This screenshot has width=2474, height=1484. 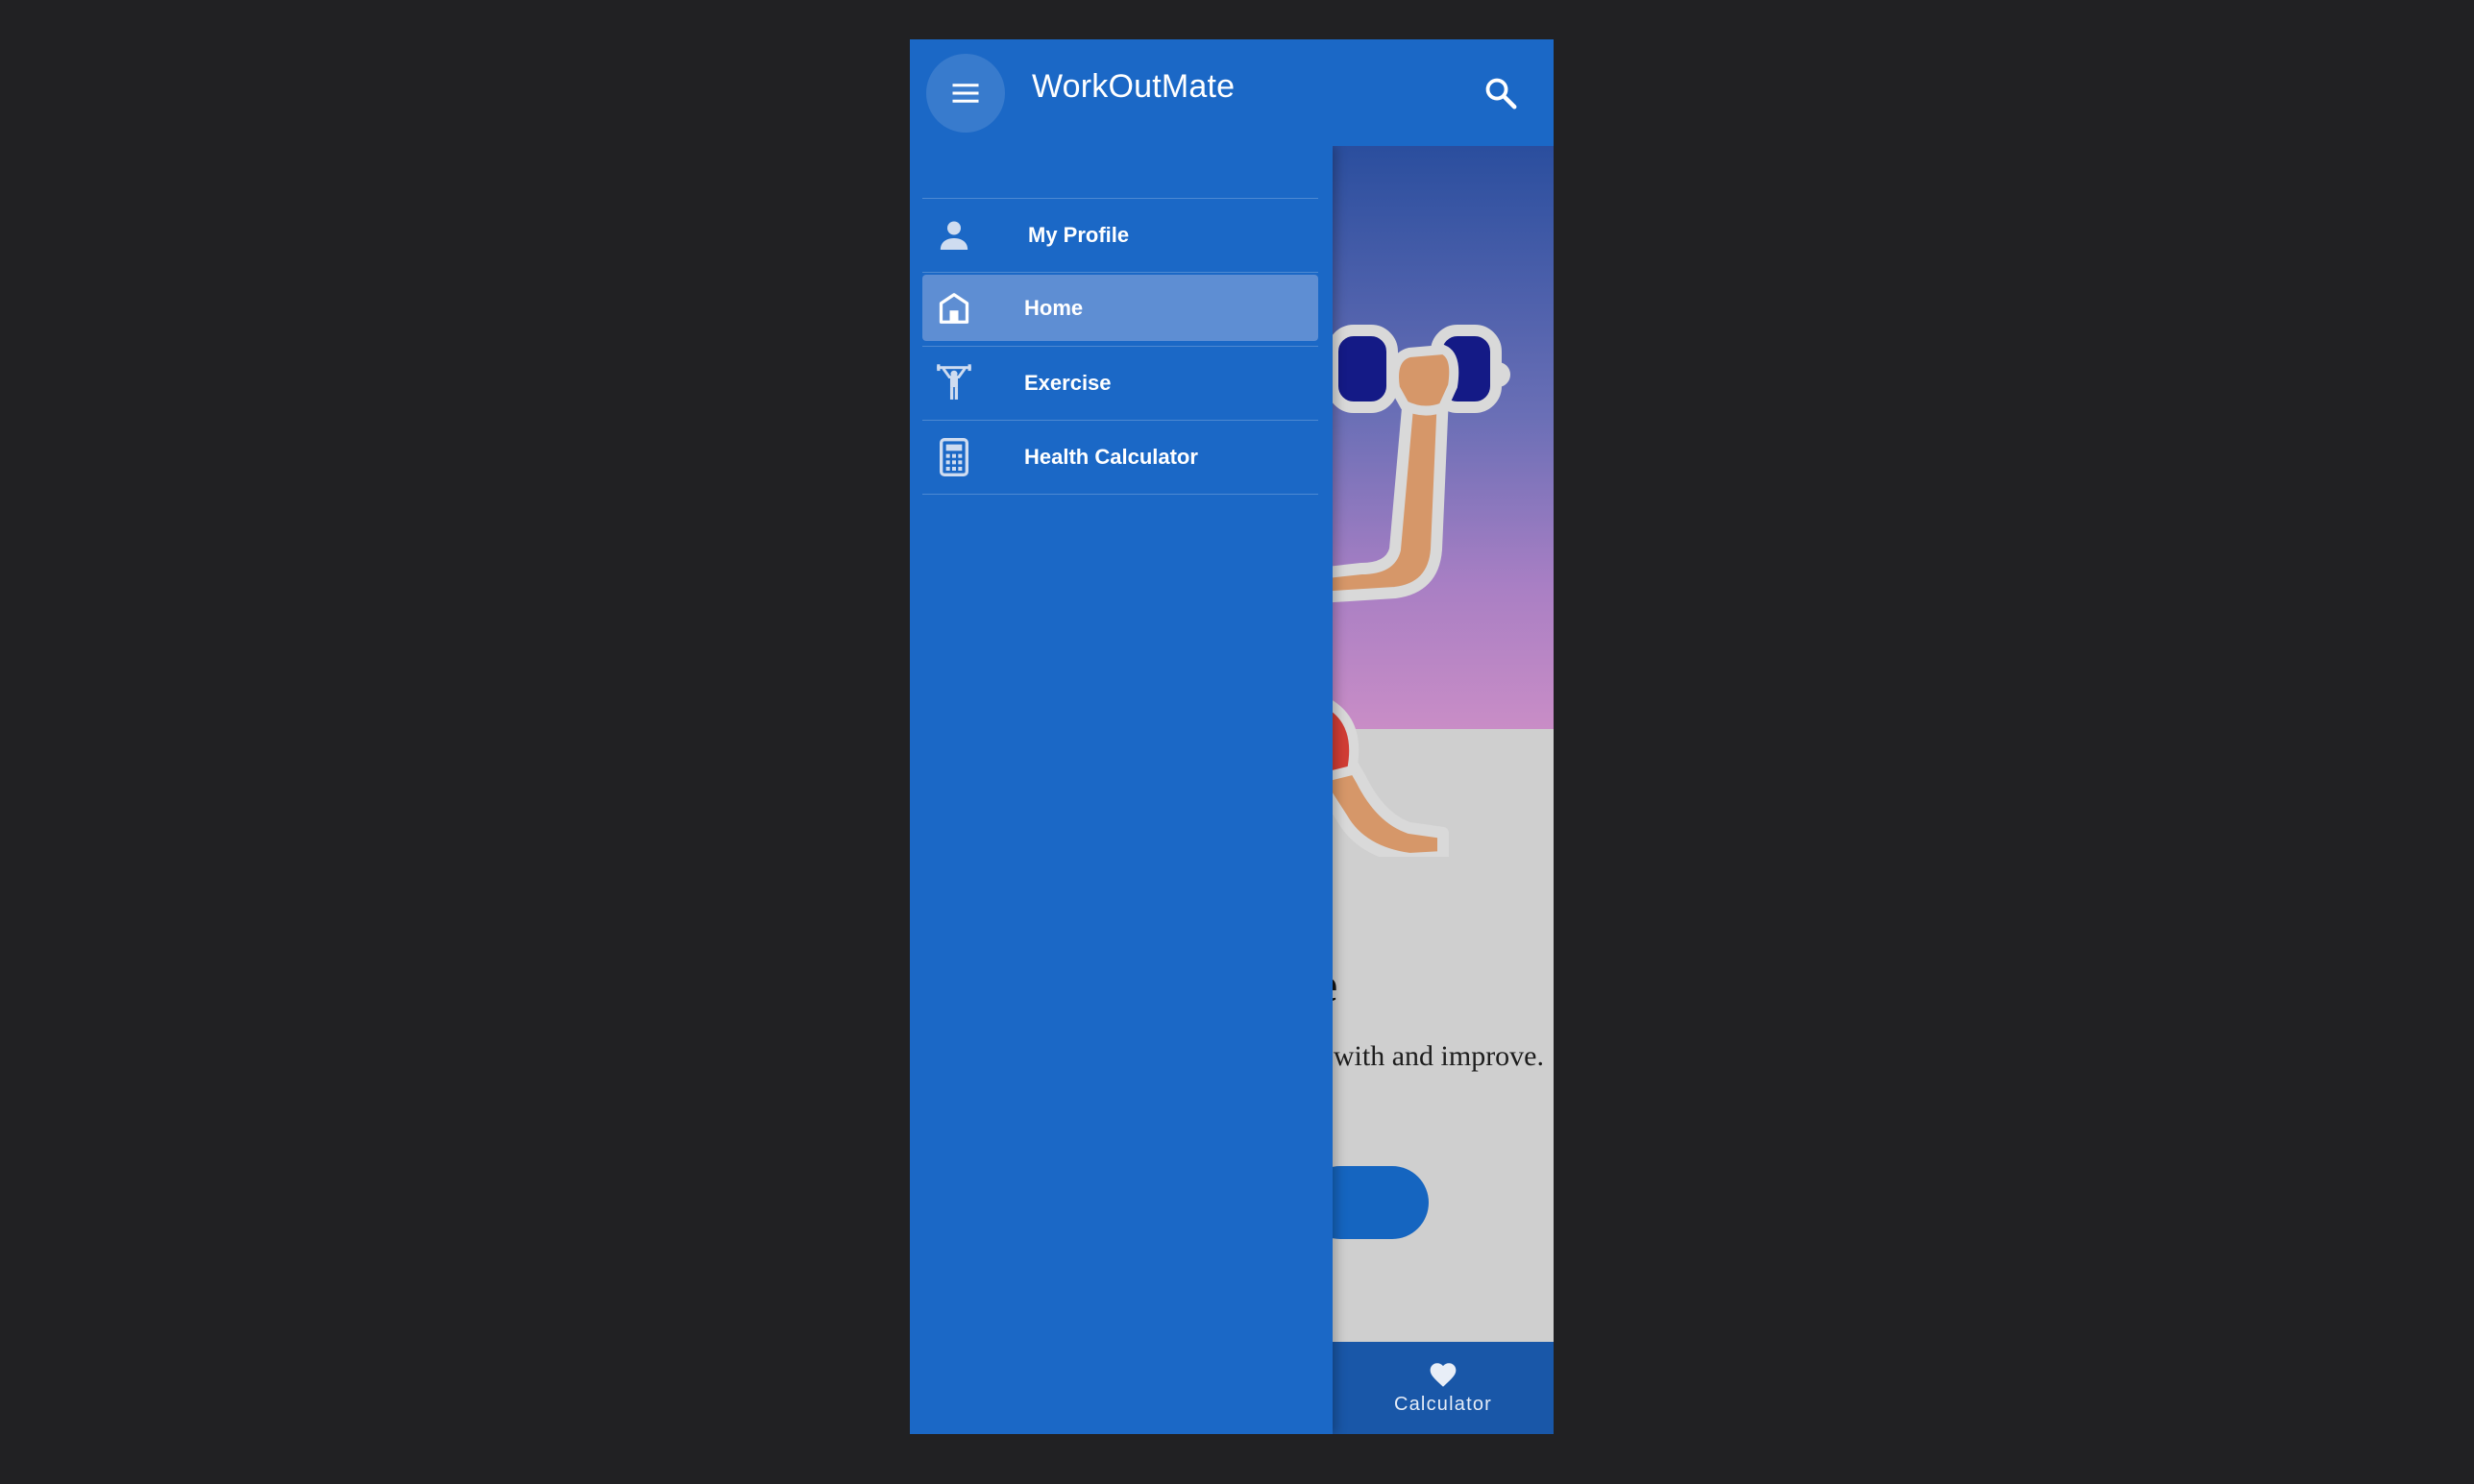 I want to click on drawer-item-my-profile: My Profile, so click(x=1120, y=236).